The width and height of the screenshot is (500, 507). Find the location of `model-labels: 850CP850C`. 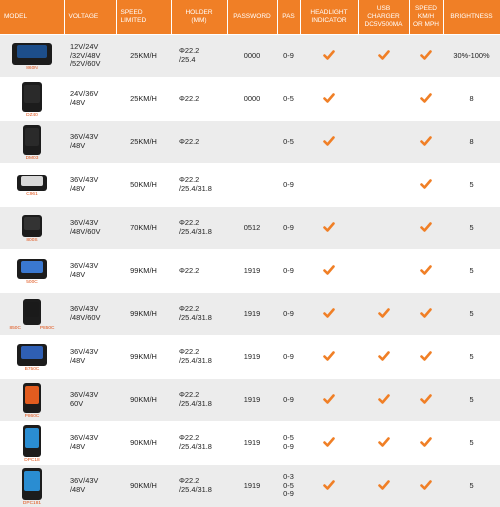

model-labels: 850CP850C is located at coordinates (32, 328).